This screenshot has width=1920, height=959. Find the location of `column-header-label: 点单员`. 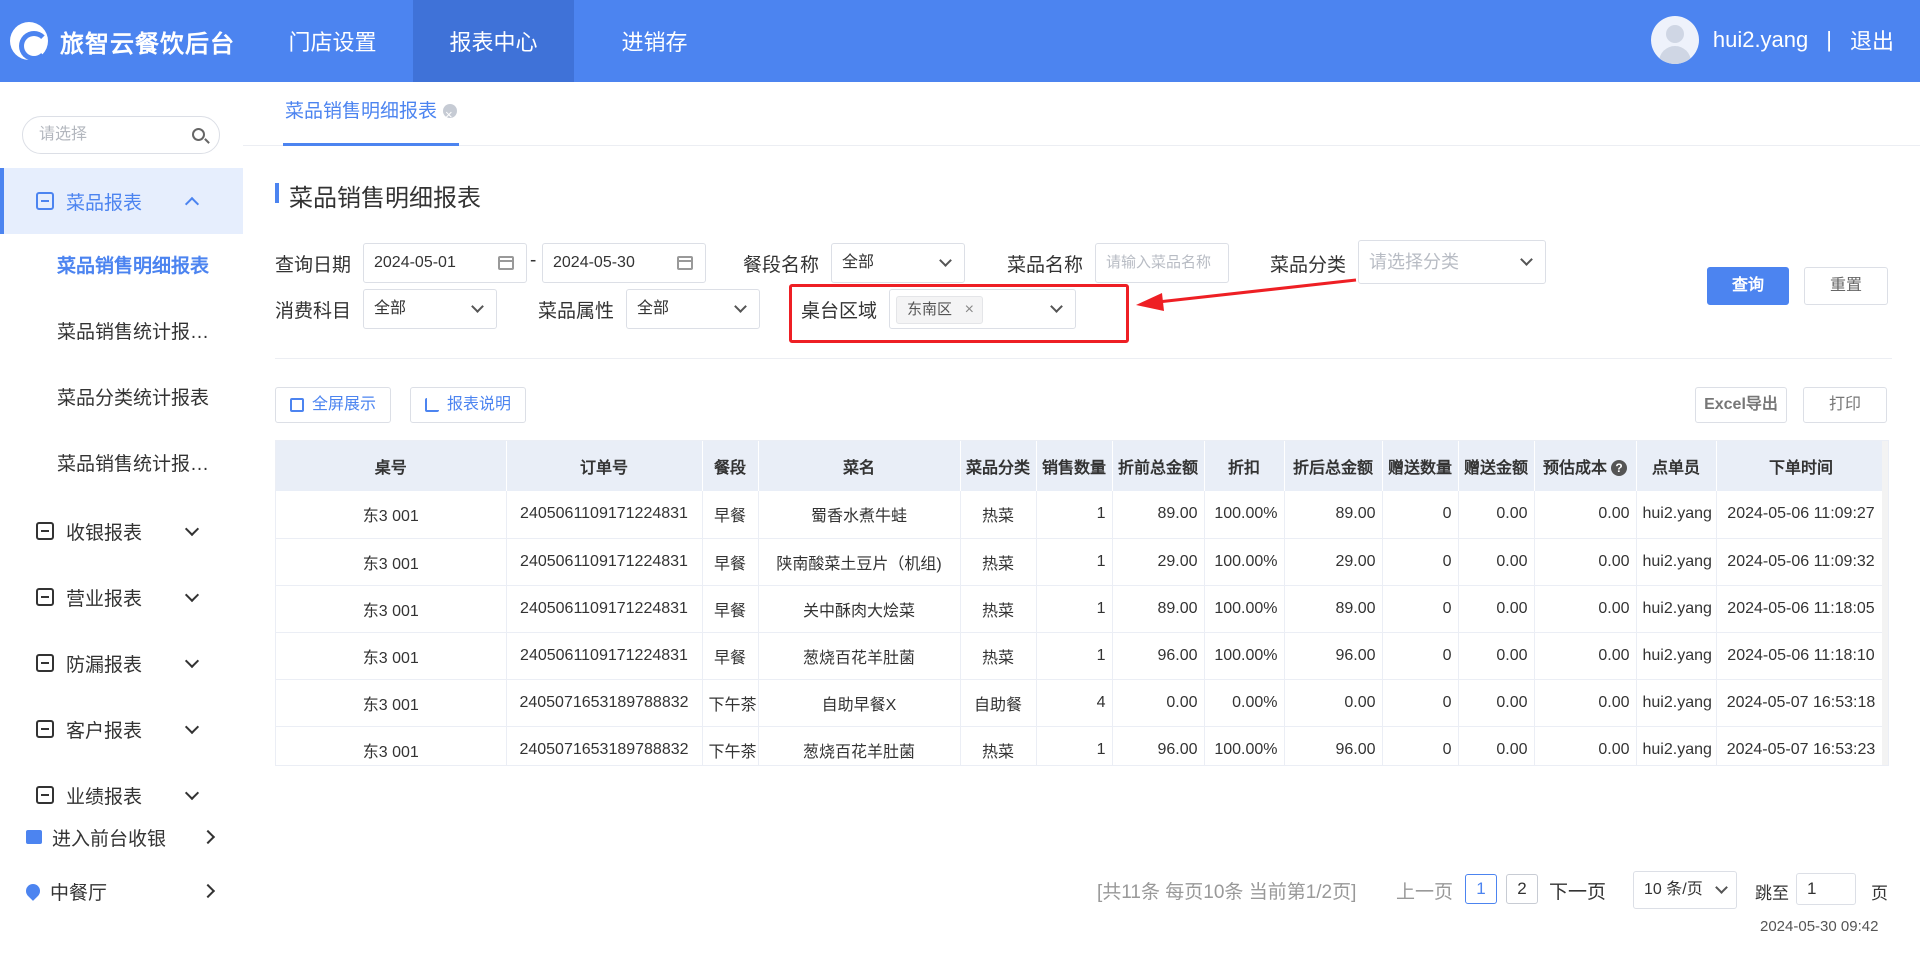

column-header-label: 点单员 is located at coordinates (1675, 468).